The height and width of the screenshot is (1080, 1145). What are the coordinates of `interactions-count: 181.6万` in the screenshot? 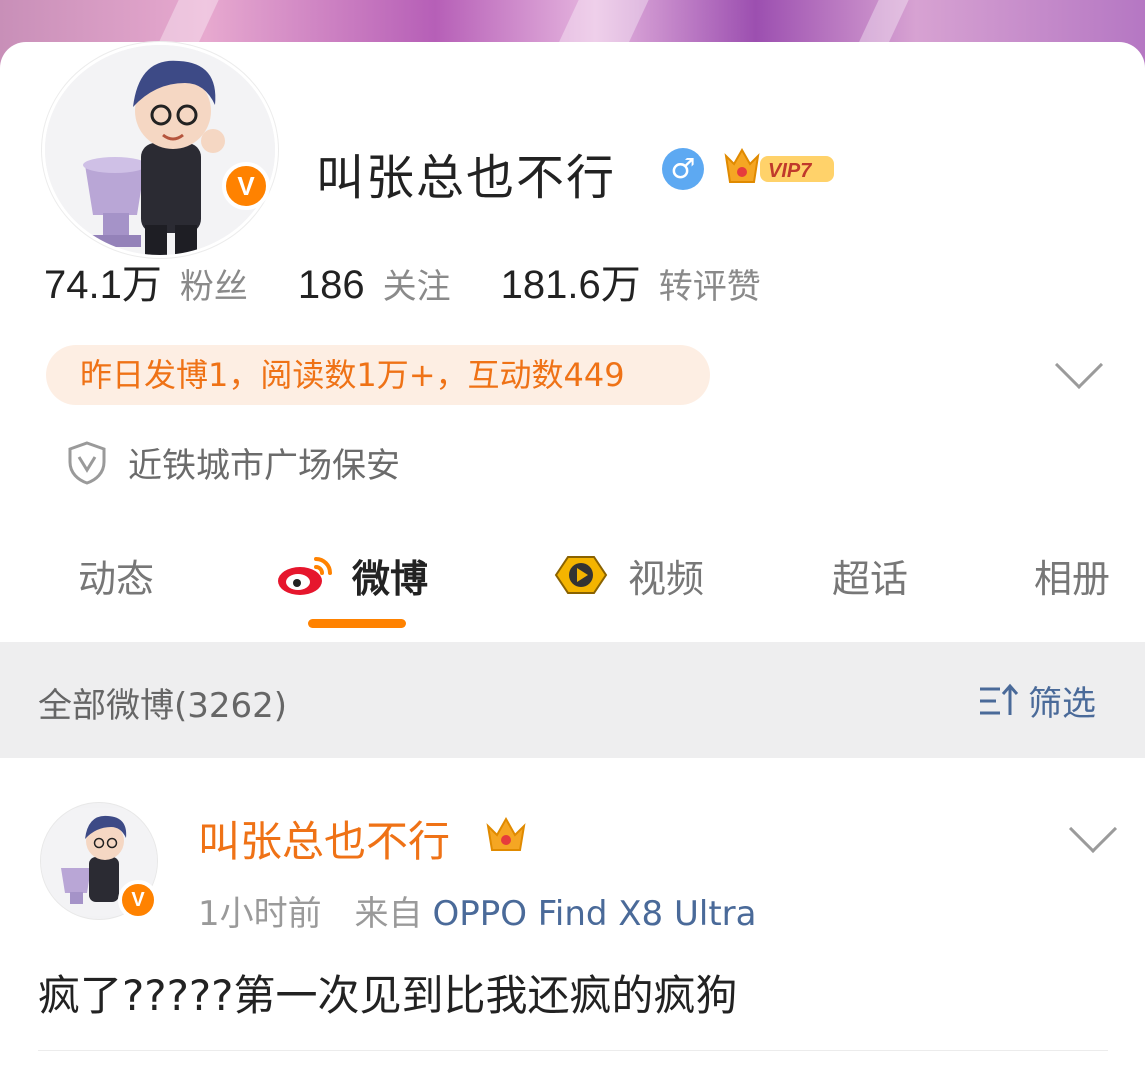 It's located at (571, 281).